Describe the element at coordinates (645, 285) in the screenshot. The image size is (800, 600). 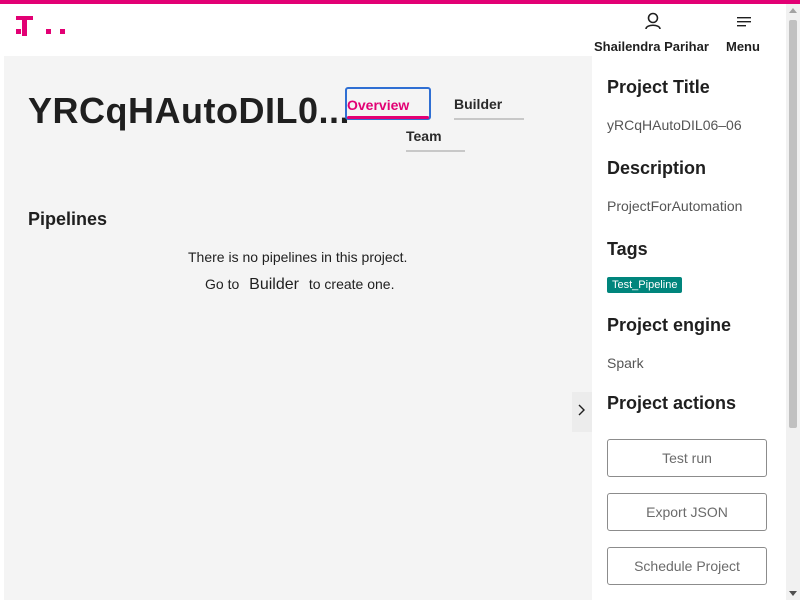
I see `tag-badge: Test_Pipeline` at that location.